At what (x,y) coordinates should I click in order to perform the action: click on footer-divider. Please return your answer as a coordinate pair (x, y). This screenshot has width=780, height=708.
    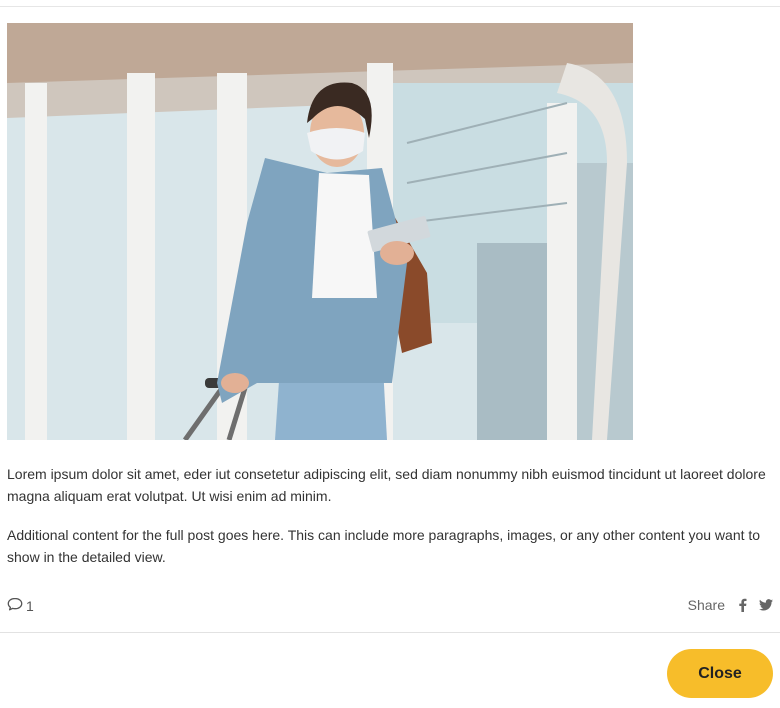
    Looking at the image, I should click on (390, 632).